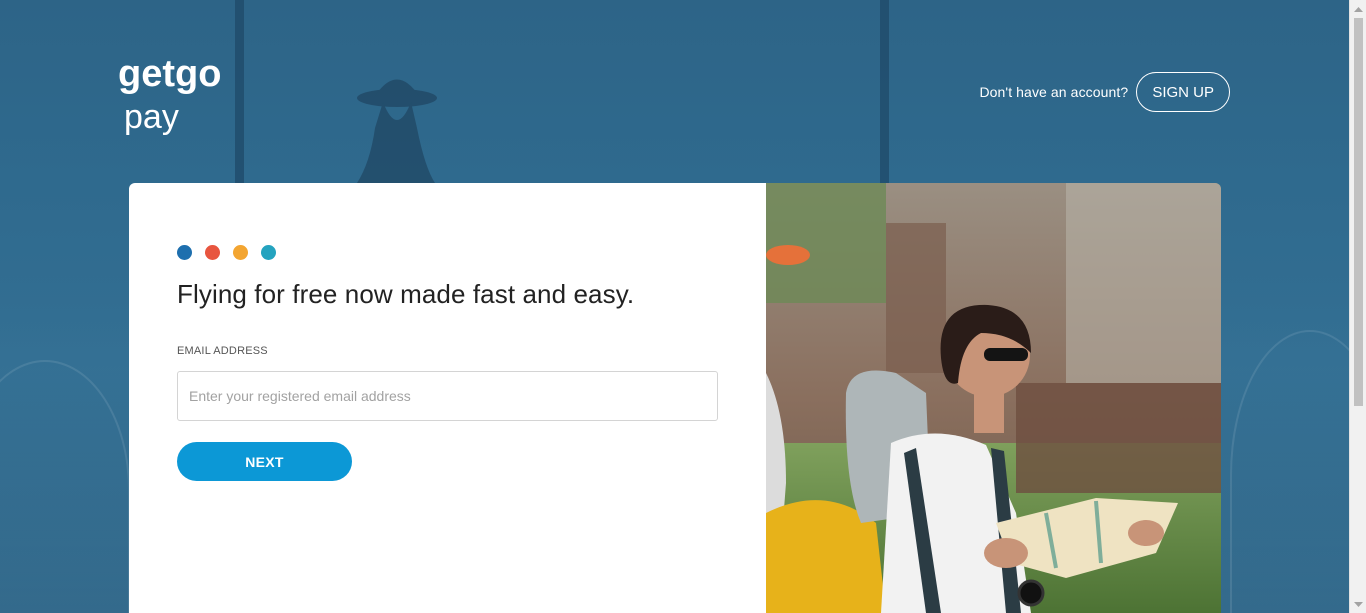  What do you see at coordinates (884, 91) in the screenshot?
I see `background-pole` at bounding box center [884, 91].